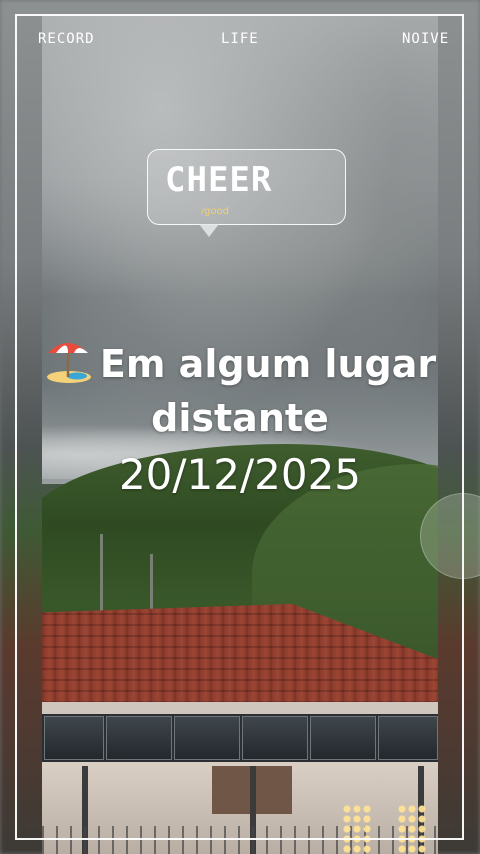 Image resolution: width=480 pixels, height=854 pixels. What do you see at coordinates (219, 180) in the screenshot?
I see `bubble-title: CHEER` at bounding box center [219, 180].